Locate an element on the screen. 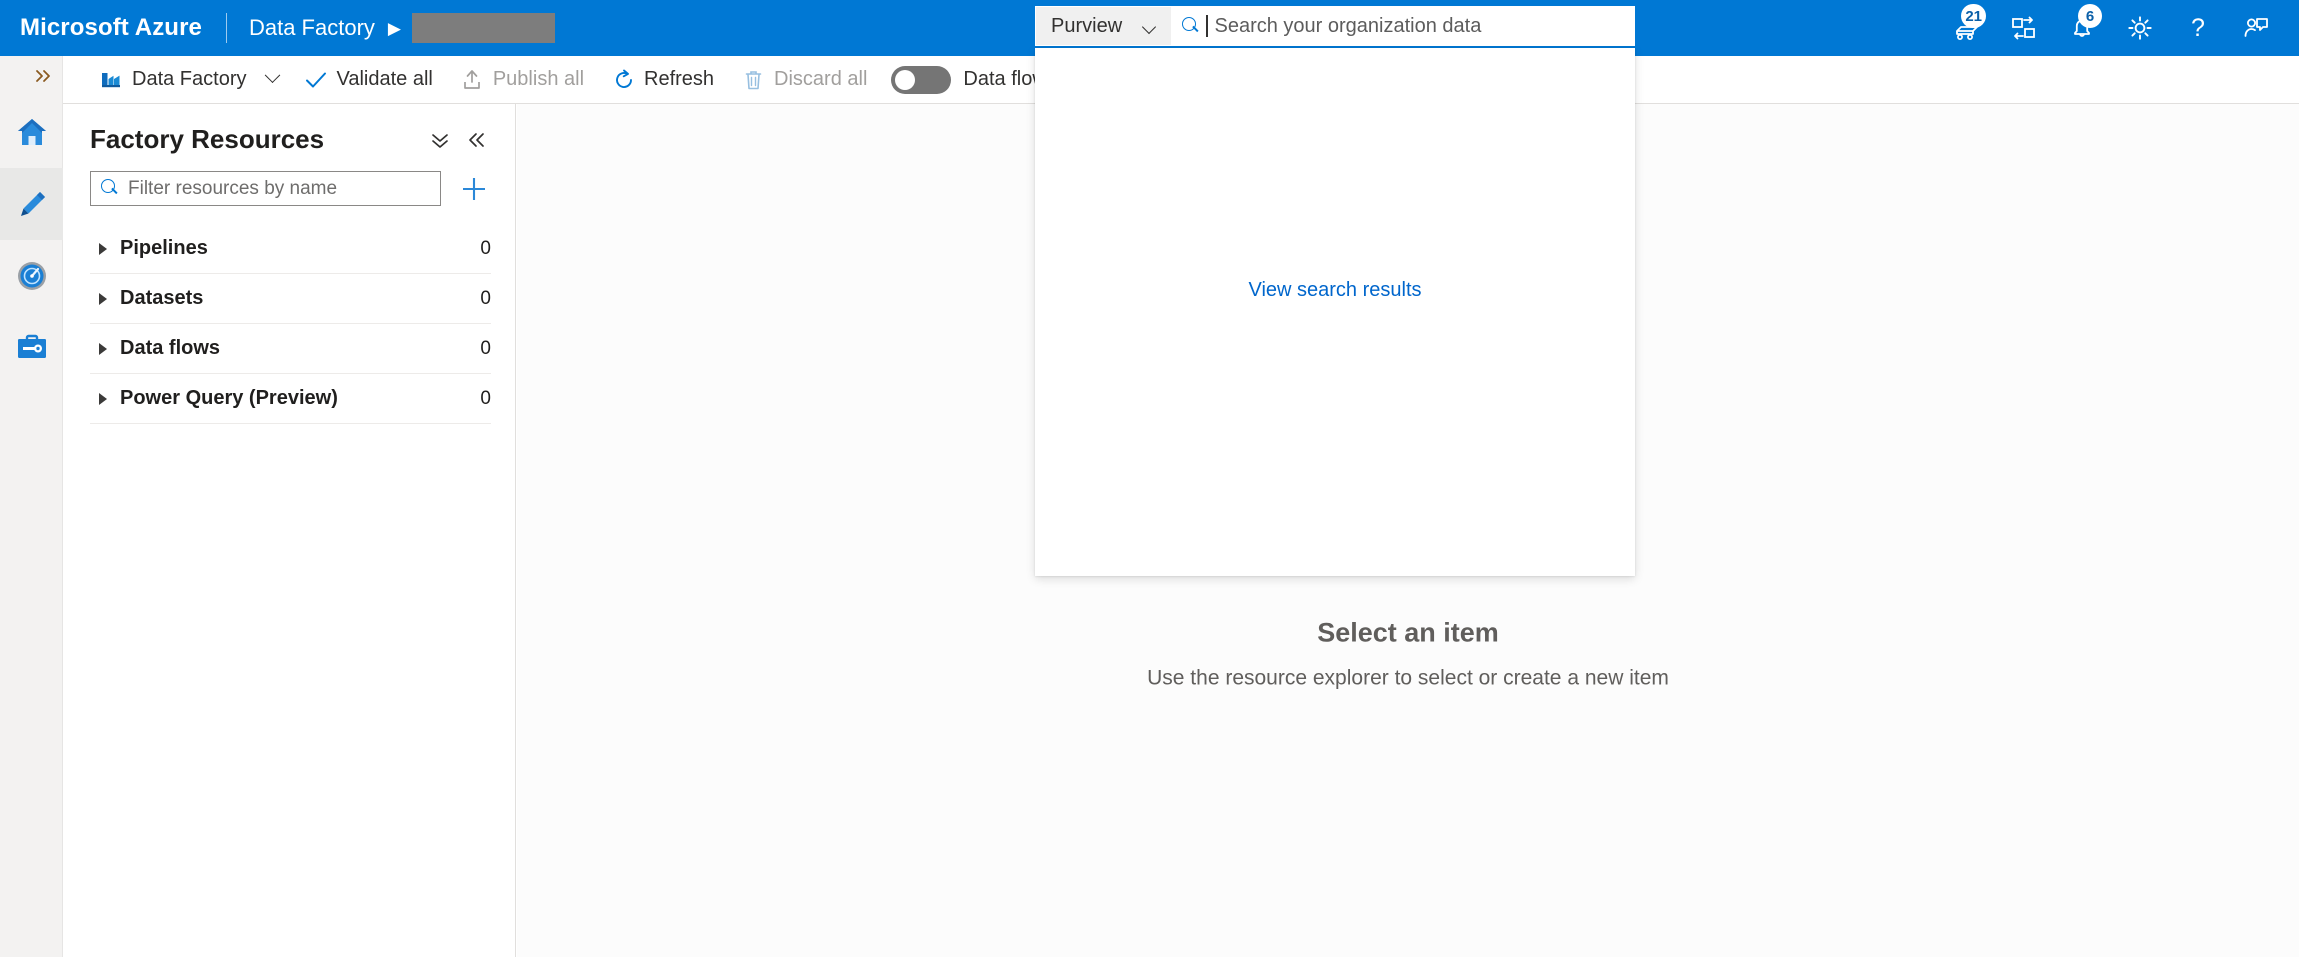 The width and height of the screenshot is (2299, 957). help-question-icon: ? is located at coordinates (2198, 28).